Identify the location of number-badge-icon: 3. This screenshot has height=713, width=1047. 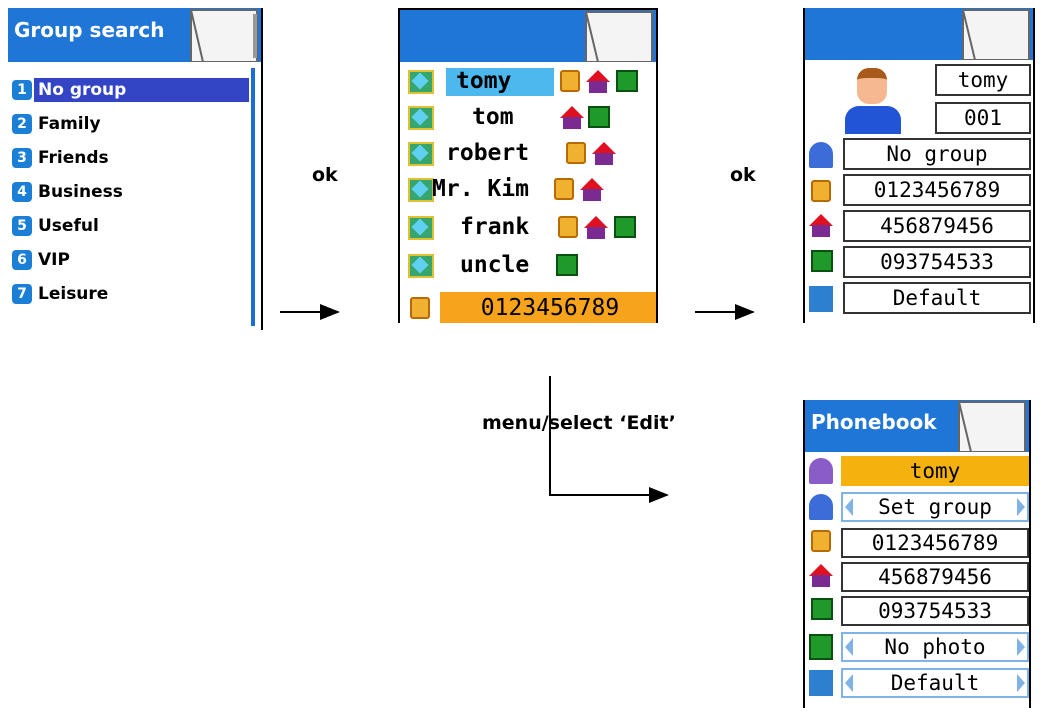
(22, 158).